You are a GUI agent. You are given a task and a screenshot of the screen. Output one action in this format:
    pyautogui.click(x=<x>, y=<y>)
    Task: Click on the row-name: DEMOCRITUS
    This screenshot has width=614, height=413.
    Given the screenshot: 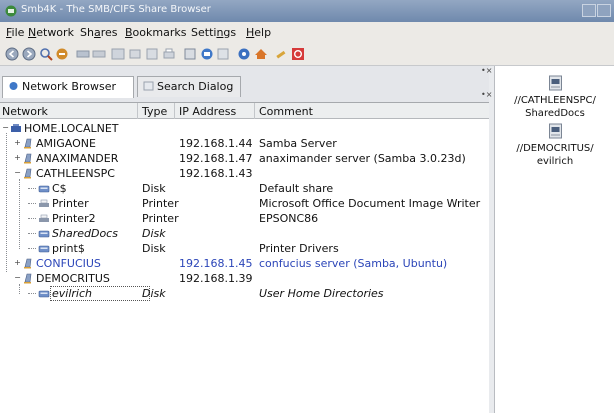 What is the action you would take?
    pyautogui.click(x=73, y=278)
    